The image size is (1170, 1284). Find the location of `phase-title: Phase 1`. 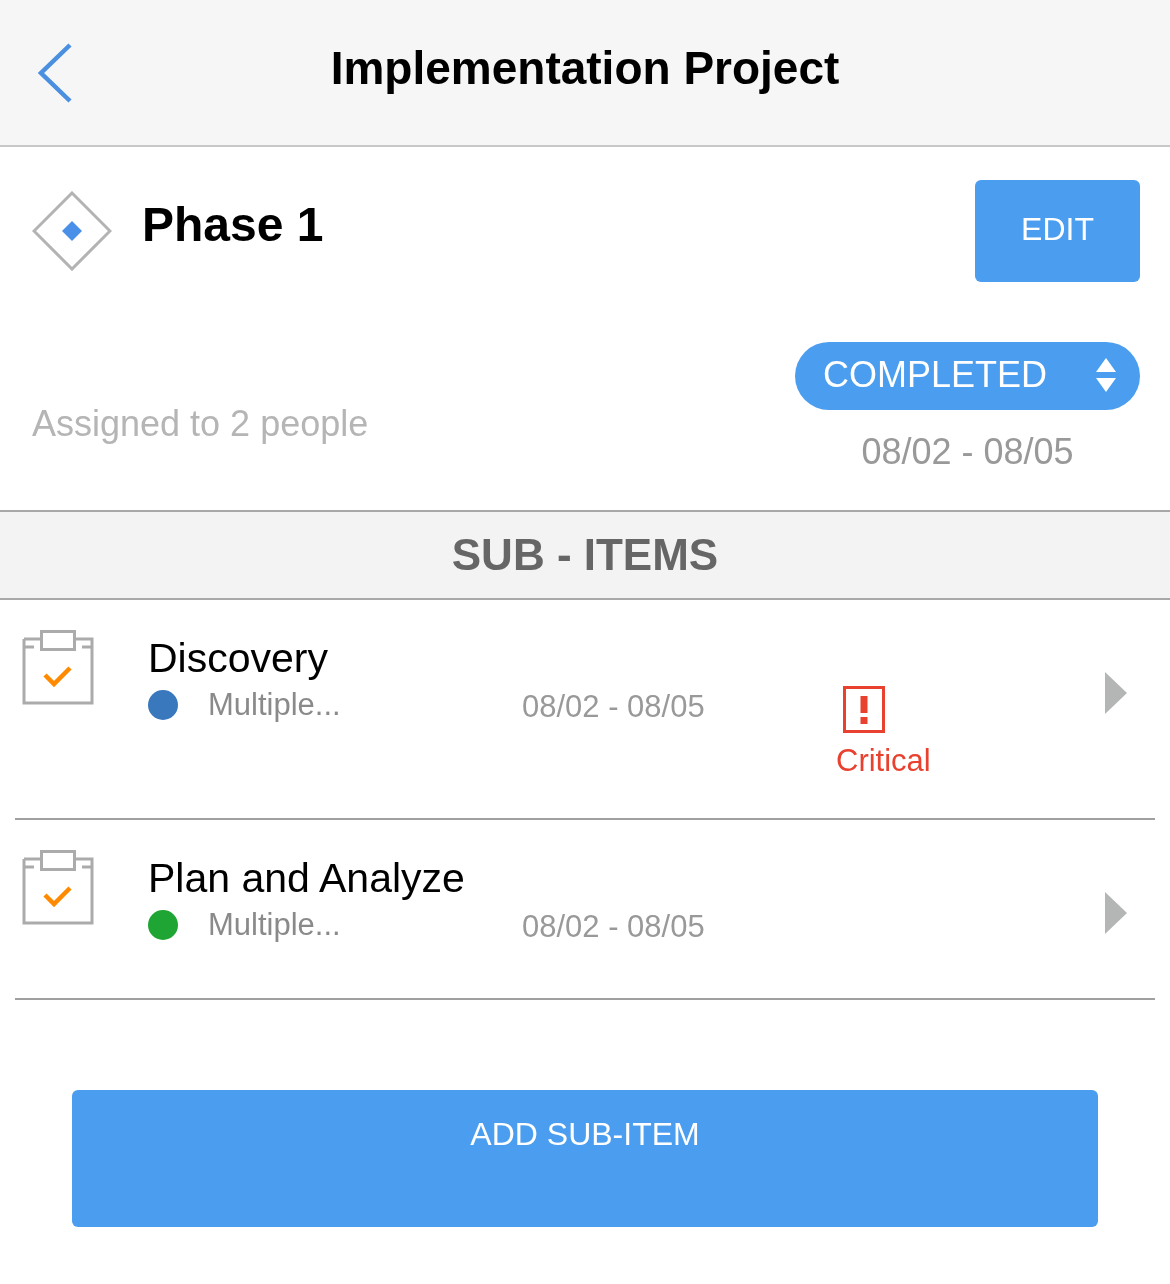

phase-title: Phase 1 is located at coordinates (233, 224).